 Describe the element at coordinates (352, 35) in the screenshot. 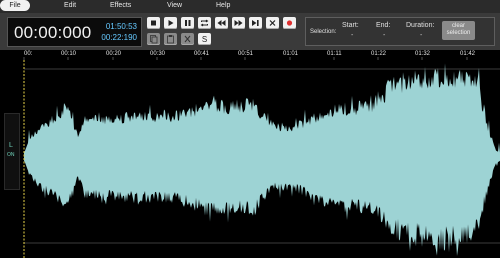

I see `start-value: -` at that location.